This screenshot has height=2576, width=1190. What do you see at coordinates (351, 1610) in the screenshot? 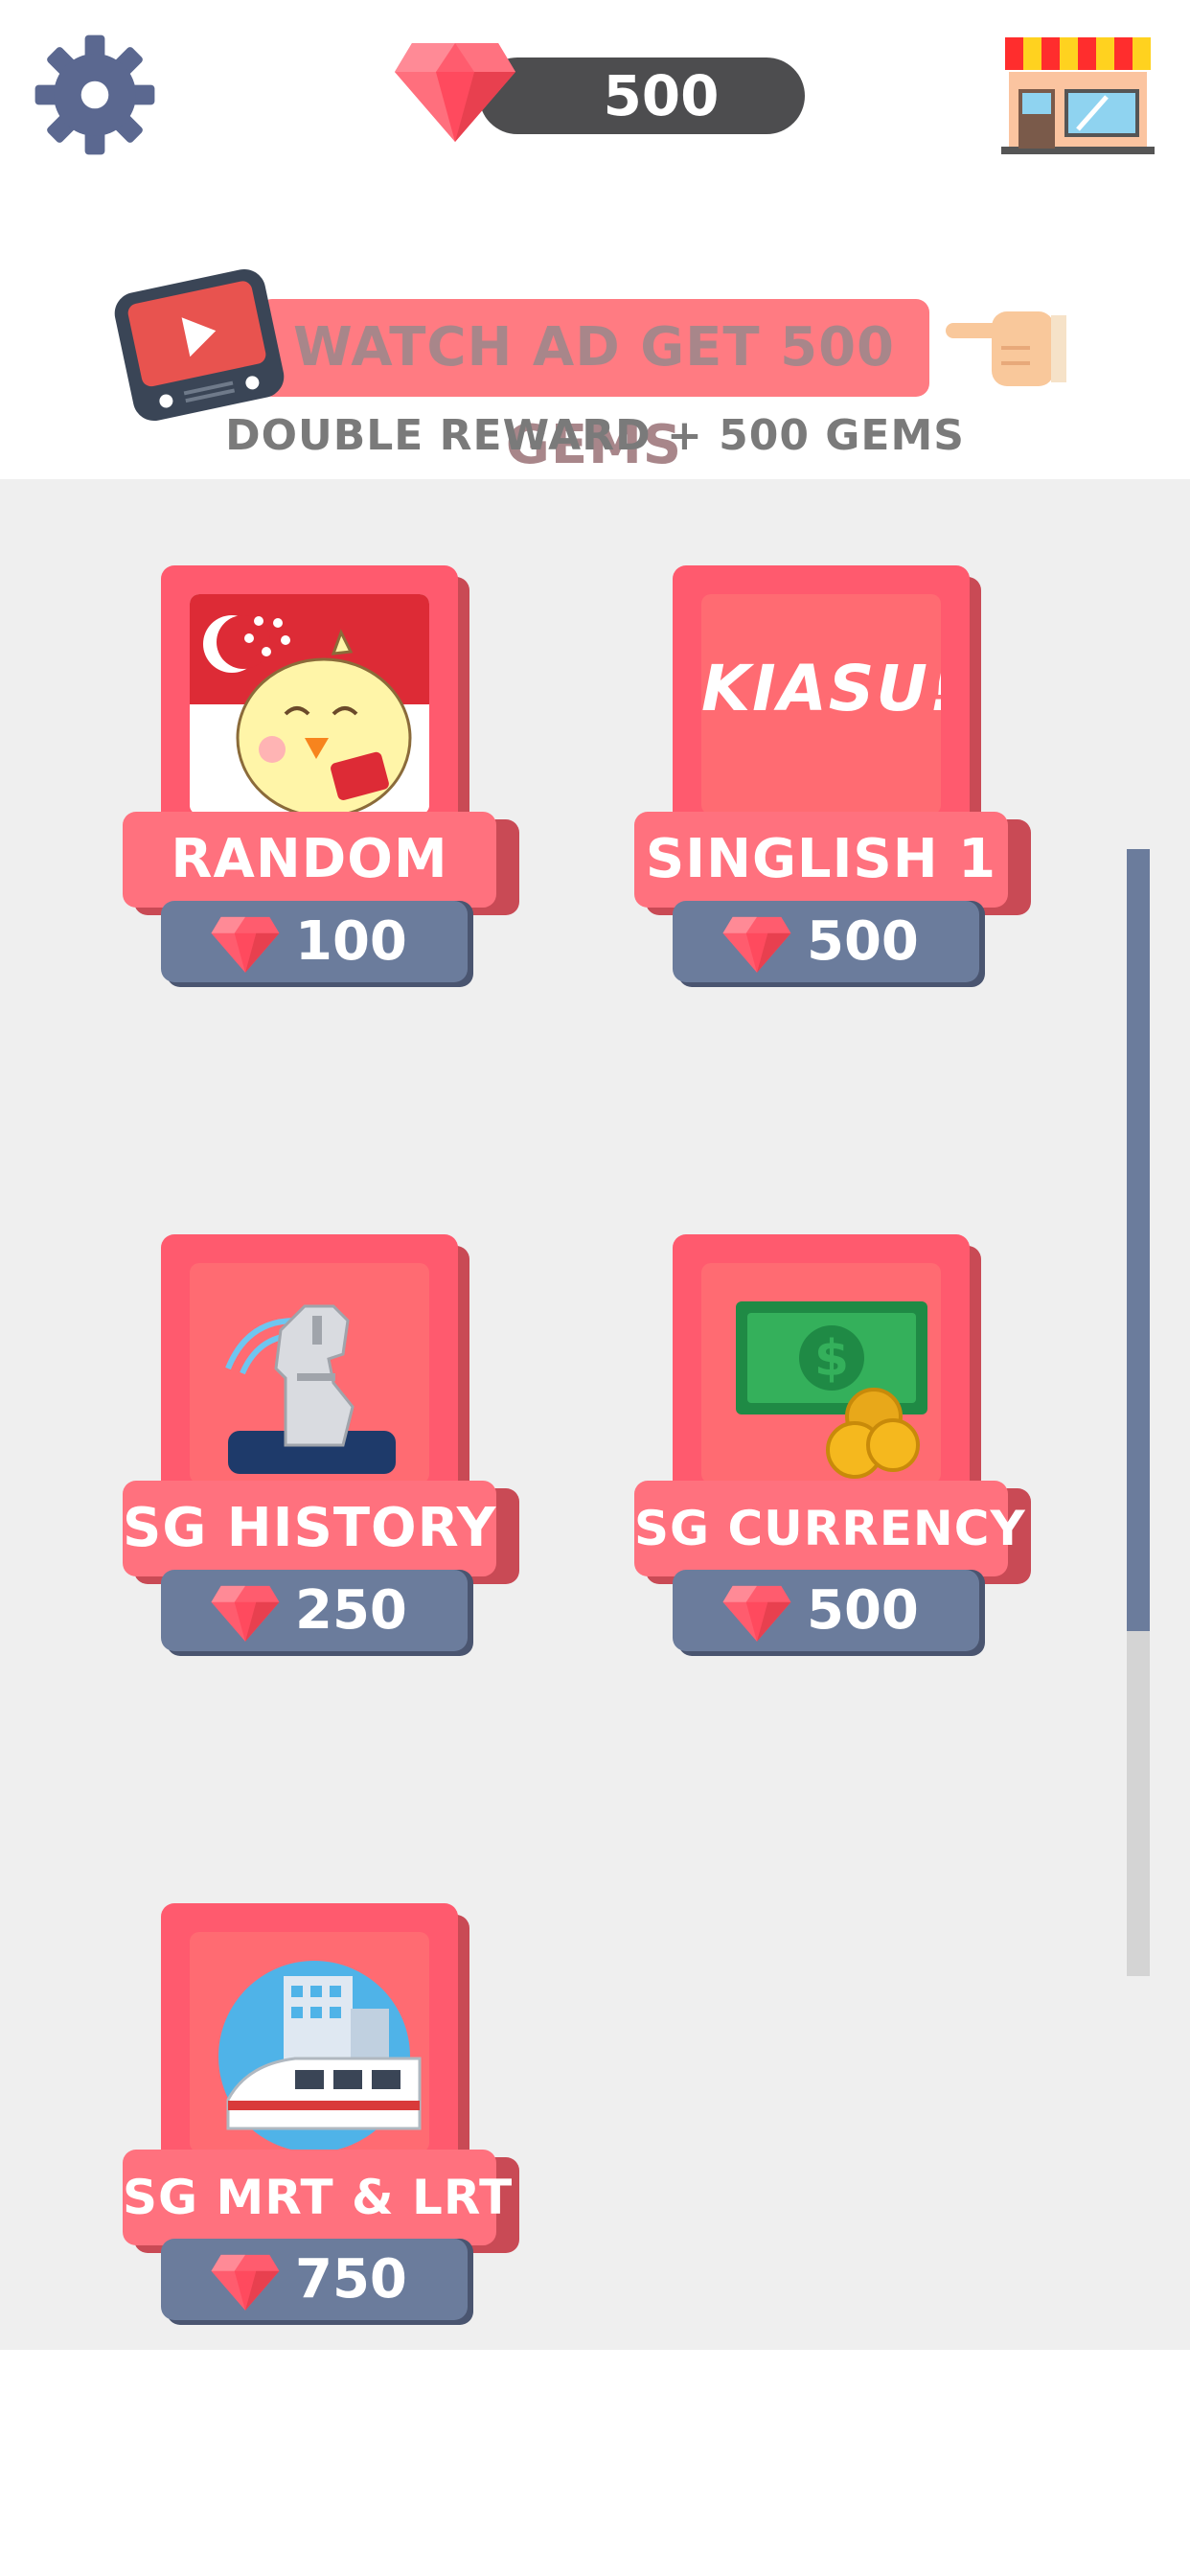
I see `price-value: 250` at bounding box center [351, 1610].